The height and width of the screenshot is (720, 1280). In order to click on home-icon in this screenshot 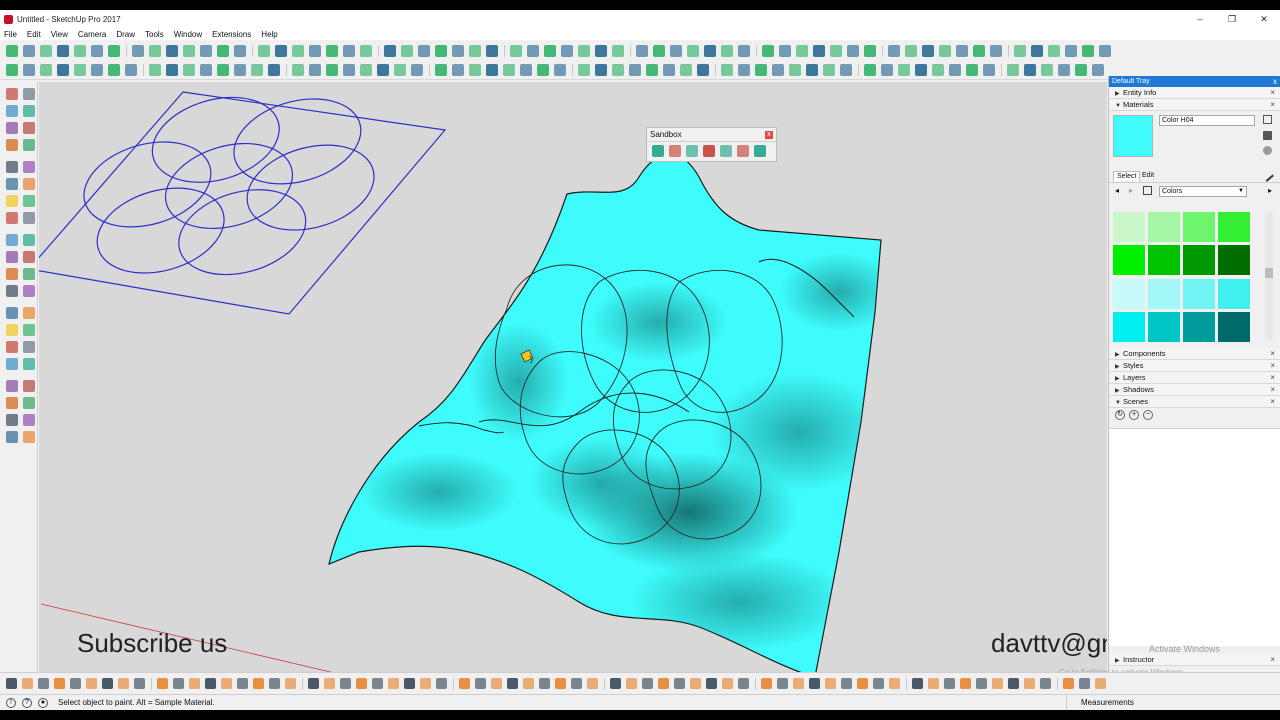, I will do `click(1147, 190)`.